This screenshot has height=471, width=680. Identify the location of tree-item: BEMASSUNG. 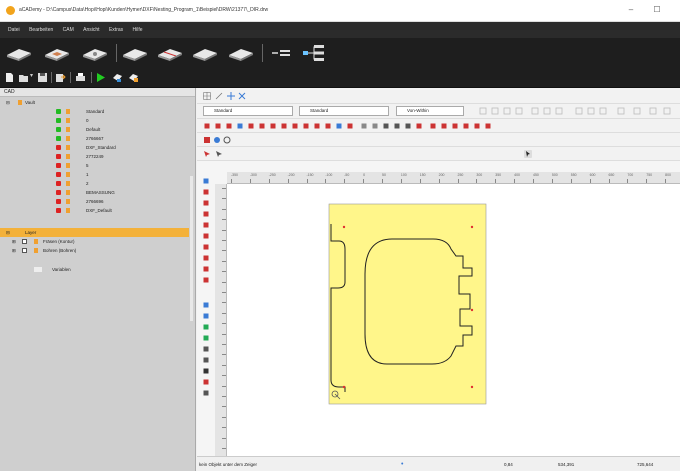
(94, 192).